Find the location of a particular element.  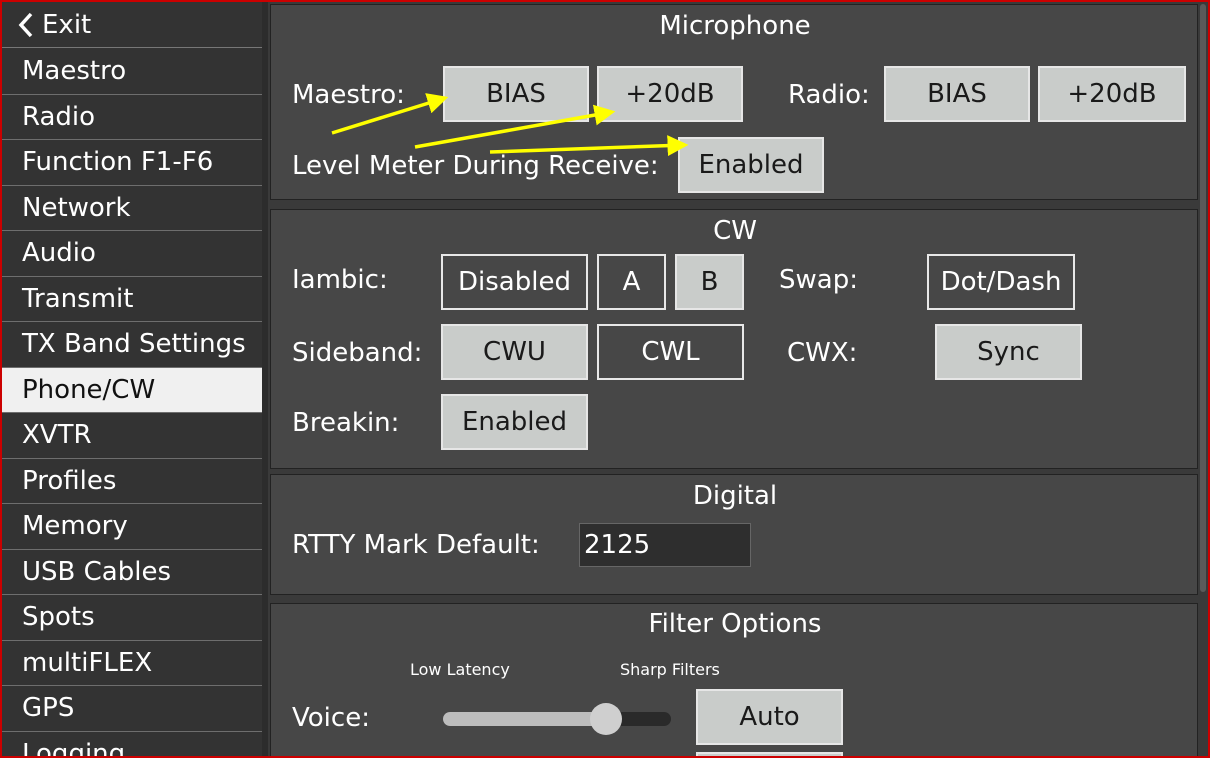

arrow-to-maestro-20db is located at coordinates (515, 126).